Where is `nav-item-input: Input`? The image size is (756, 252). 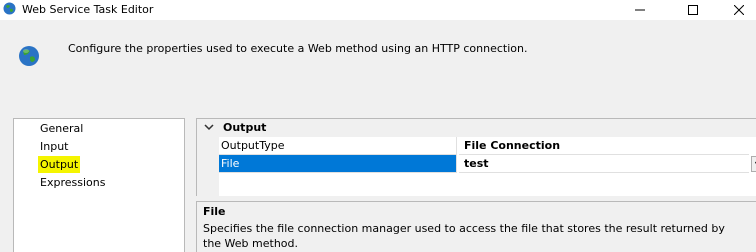 nav-item-input: Input is located at coordinates (54, 146).